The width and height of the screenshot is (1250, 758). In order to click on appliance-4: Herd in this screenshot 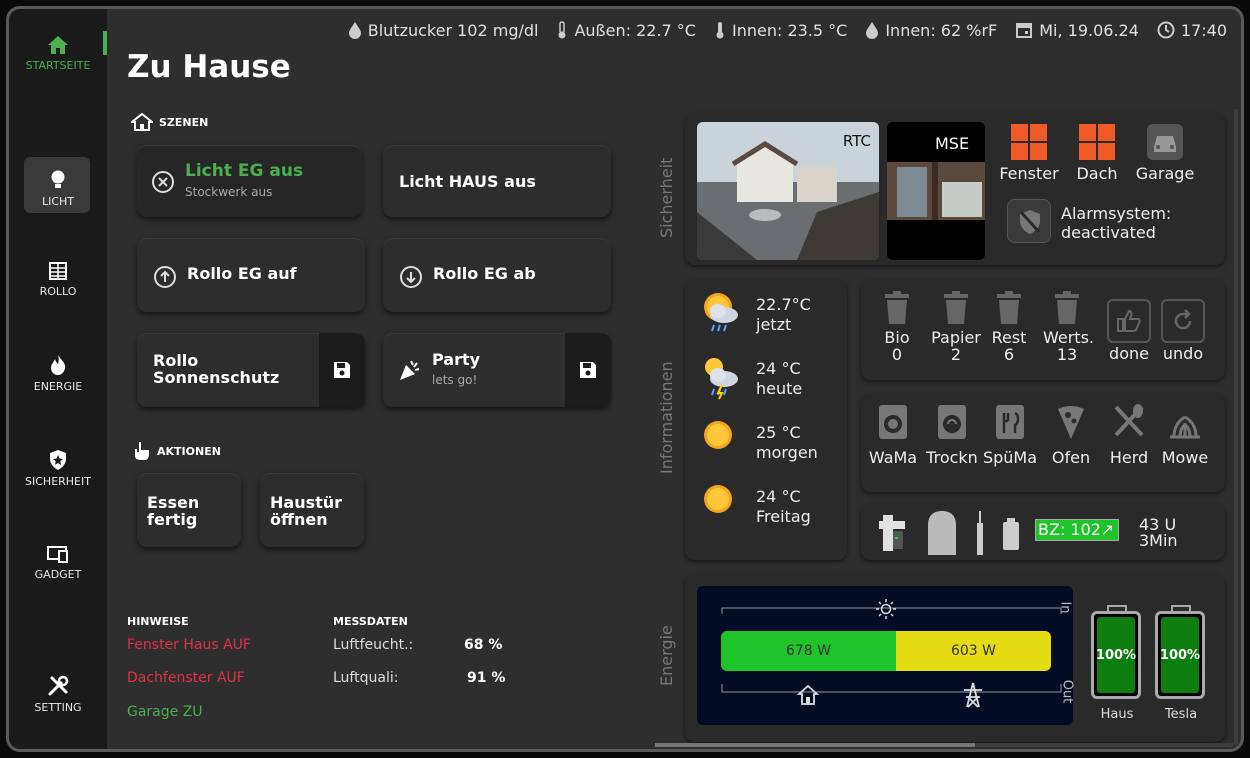, I will do `click(1129, 434)`.